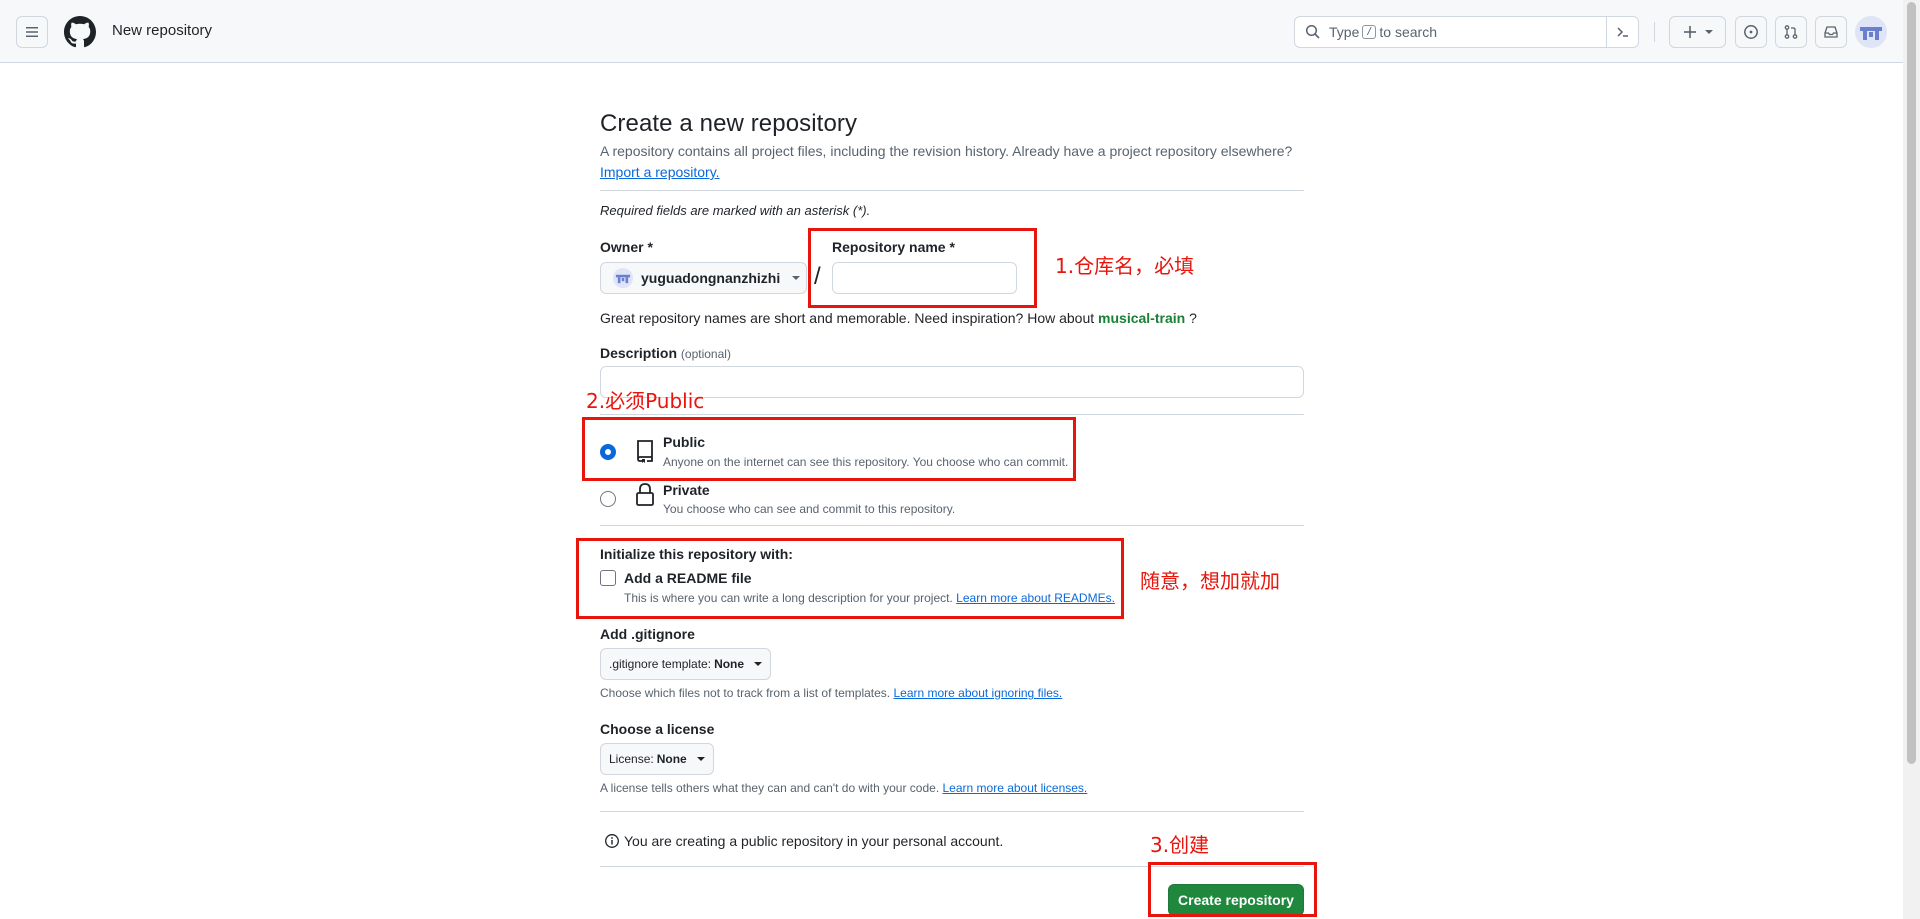  I want to click on user-avatar, so click(1871, 32).